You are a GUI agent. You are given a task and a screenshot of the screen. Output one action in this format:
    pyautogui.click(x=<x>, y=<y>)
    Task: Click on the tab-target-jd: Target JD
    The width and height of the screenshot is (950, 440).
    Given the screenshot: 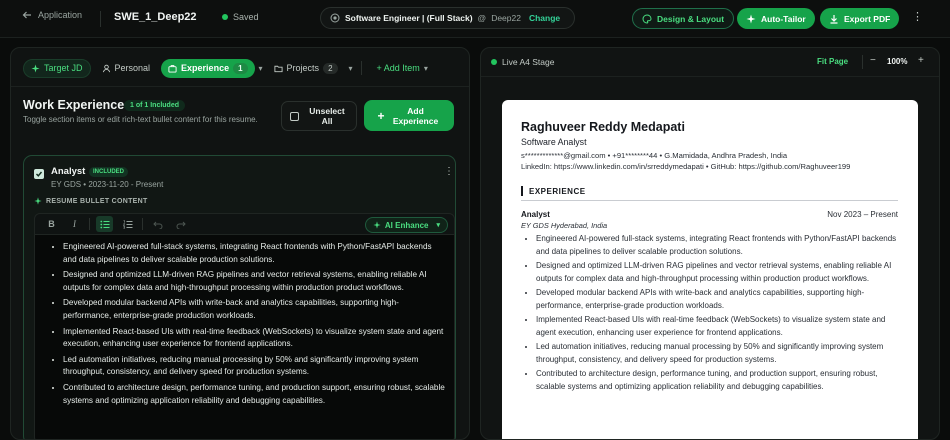 What is the action you would take?
    pyautogui.click(x=57, y=68)
    